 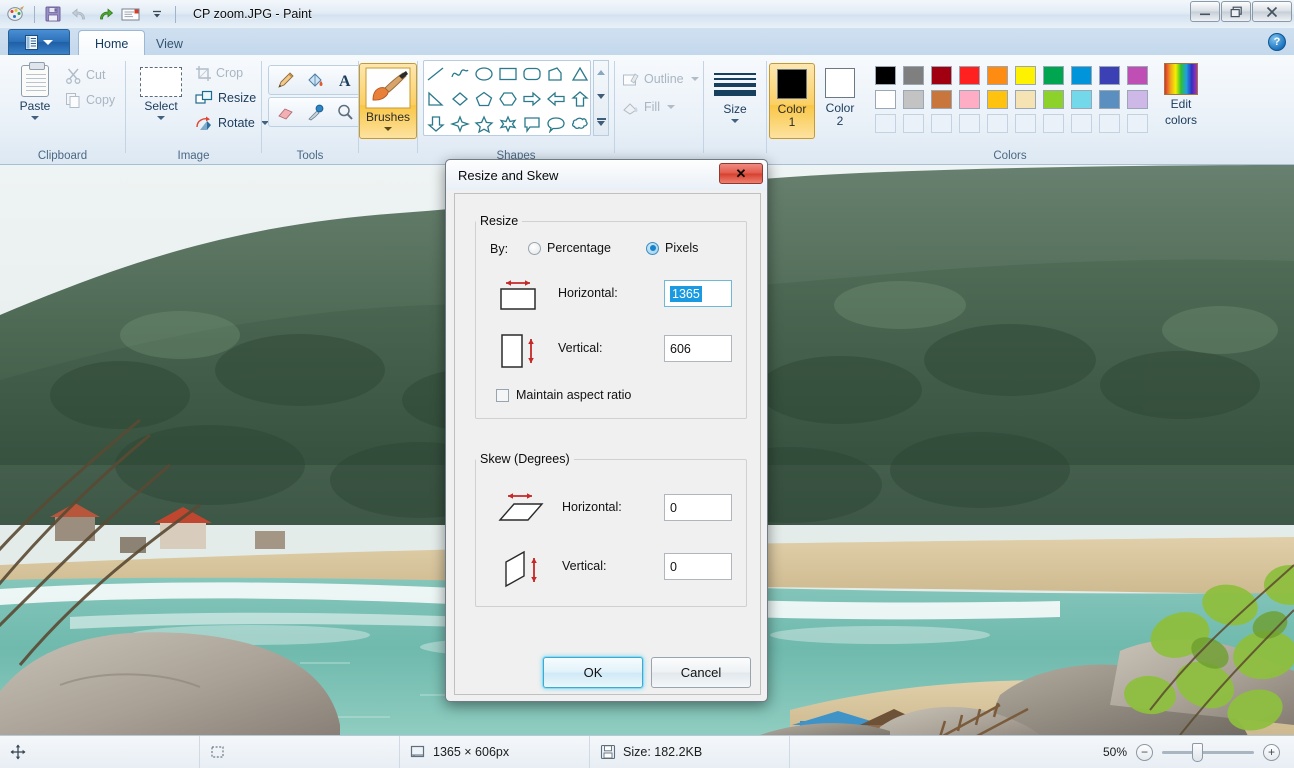 I want to click on shape-oval-callout-icon, so click(x=556, y=124).